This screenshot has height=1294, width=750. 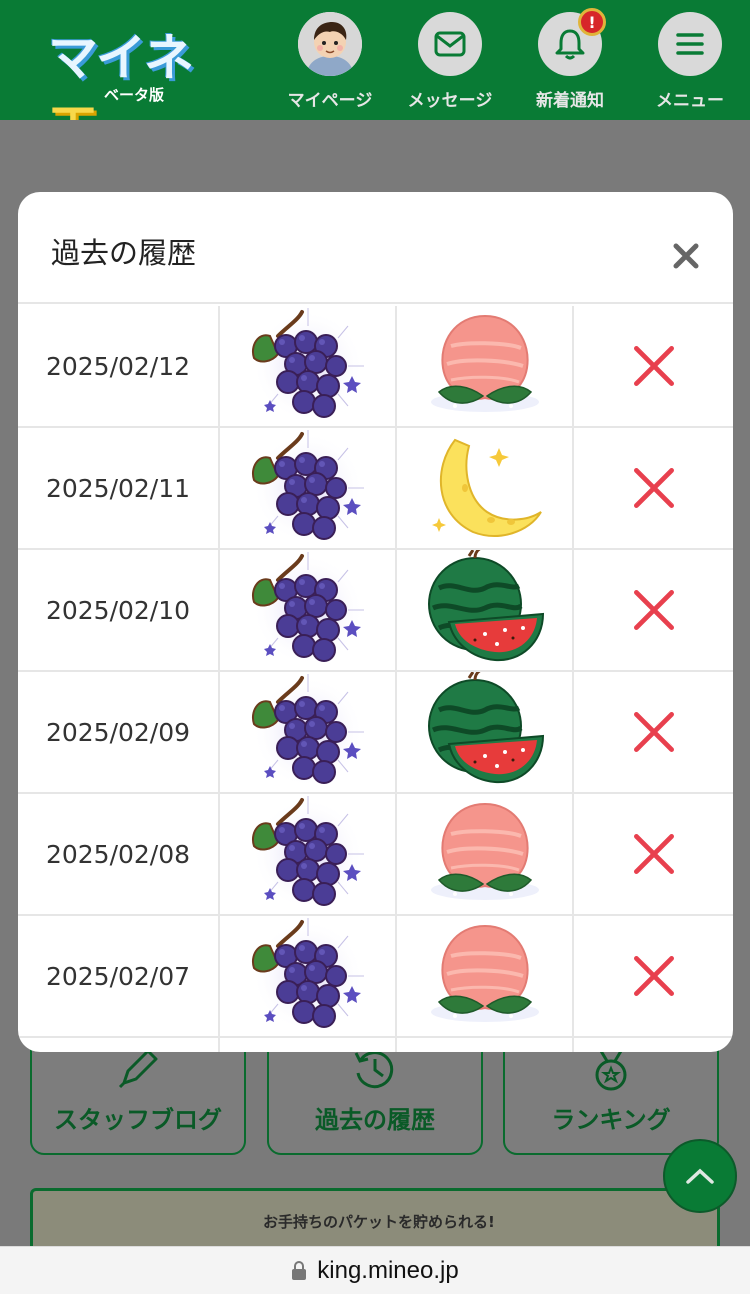 I want to click on history-row: 2025/02/10, so click(x=375, y=611).